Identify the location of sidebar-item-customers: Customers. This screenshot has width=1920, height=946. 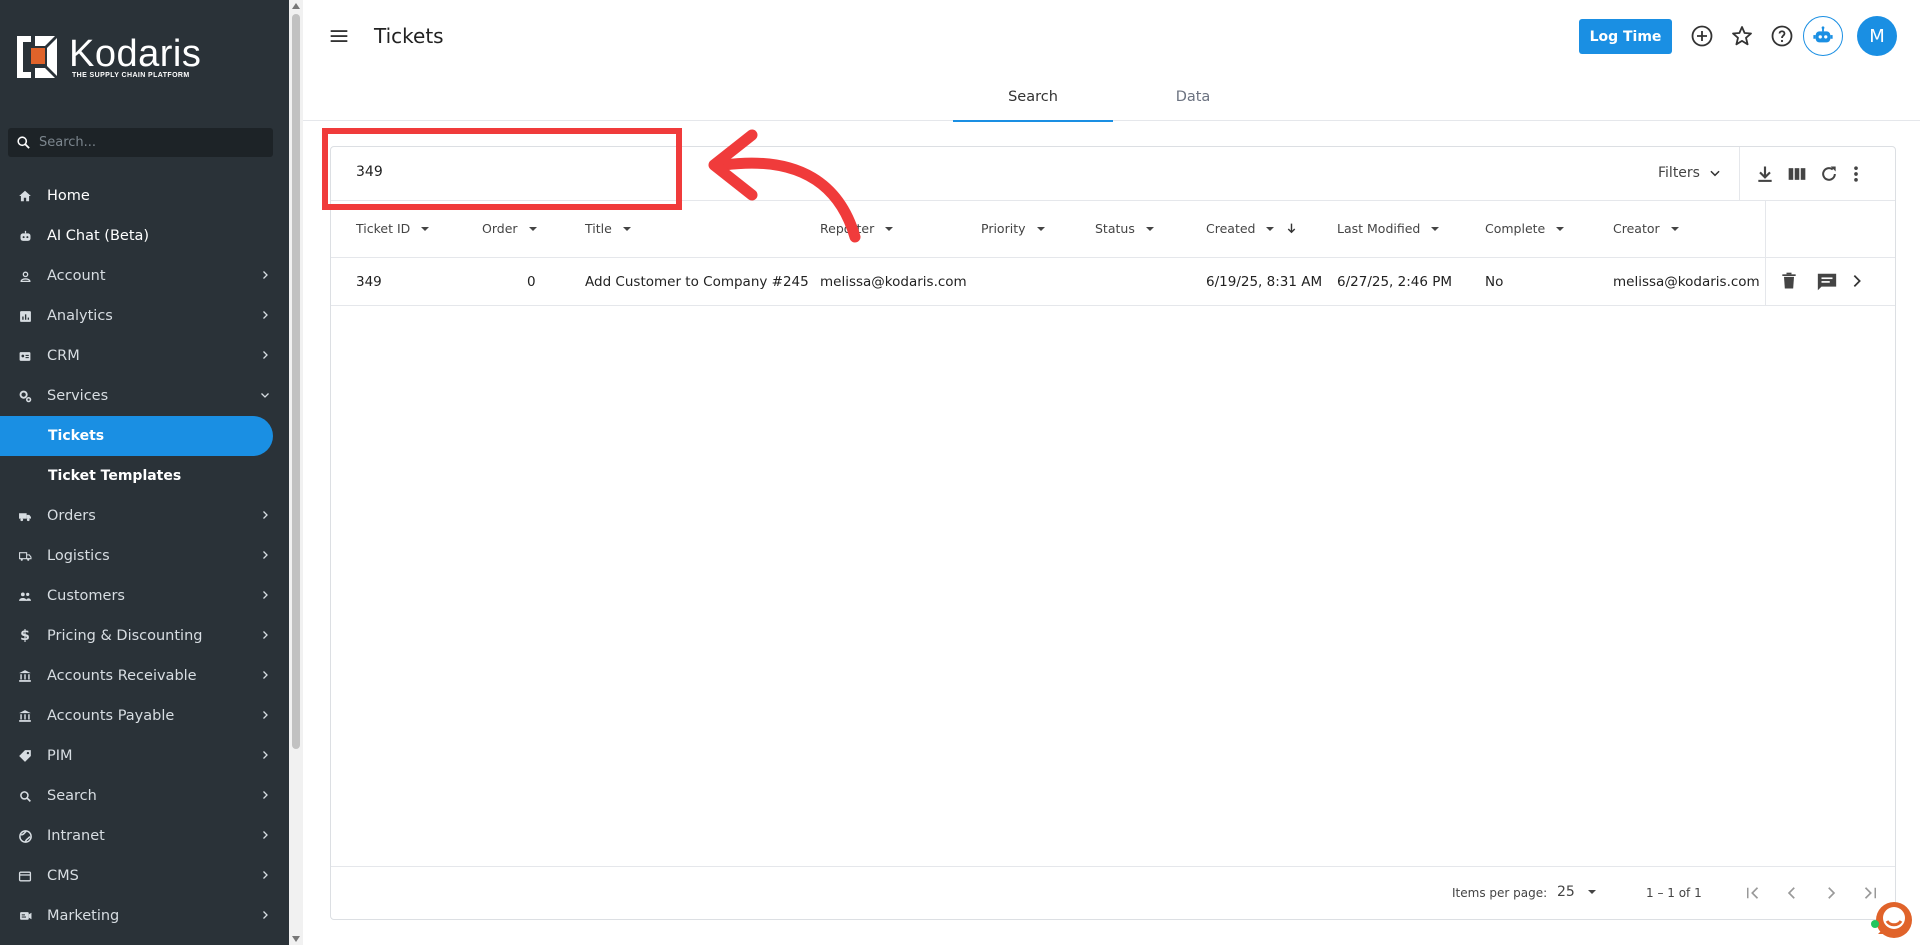
(144, 596).